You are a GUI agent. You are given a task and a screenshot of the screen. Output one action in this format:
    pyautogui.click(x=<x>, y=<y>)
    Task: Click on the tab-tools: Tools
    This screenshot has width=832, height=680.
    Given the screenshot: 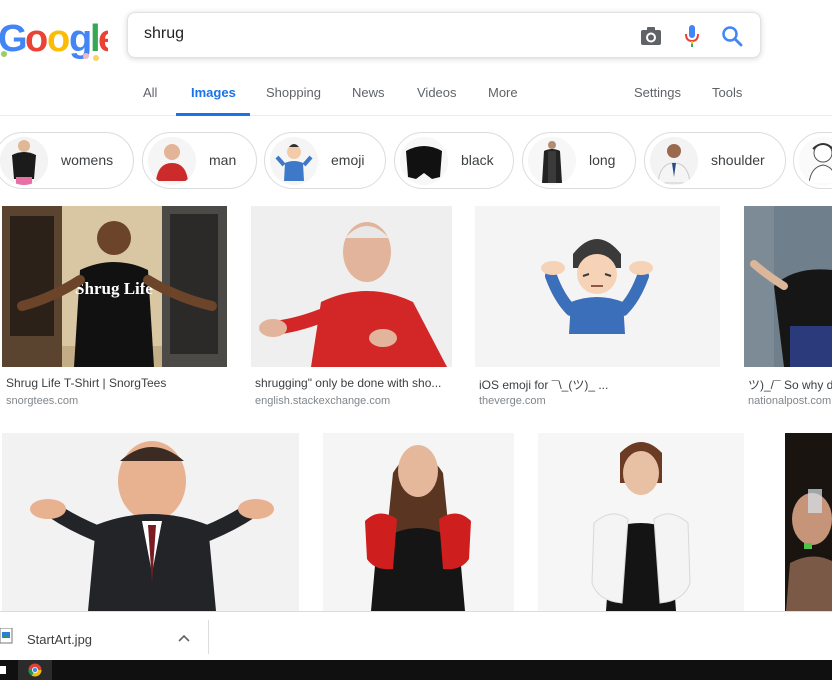 What is the action you would take?
    pyautogui.click(x=727, y=92)
    